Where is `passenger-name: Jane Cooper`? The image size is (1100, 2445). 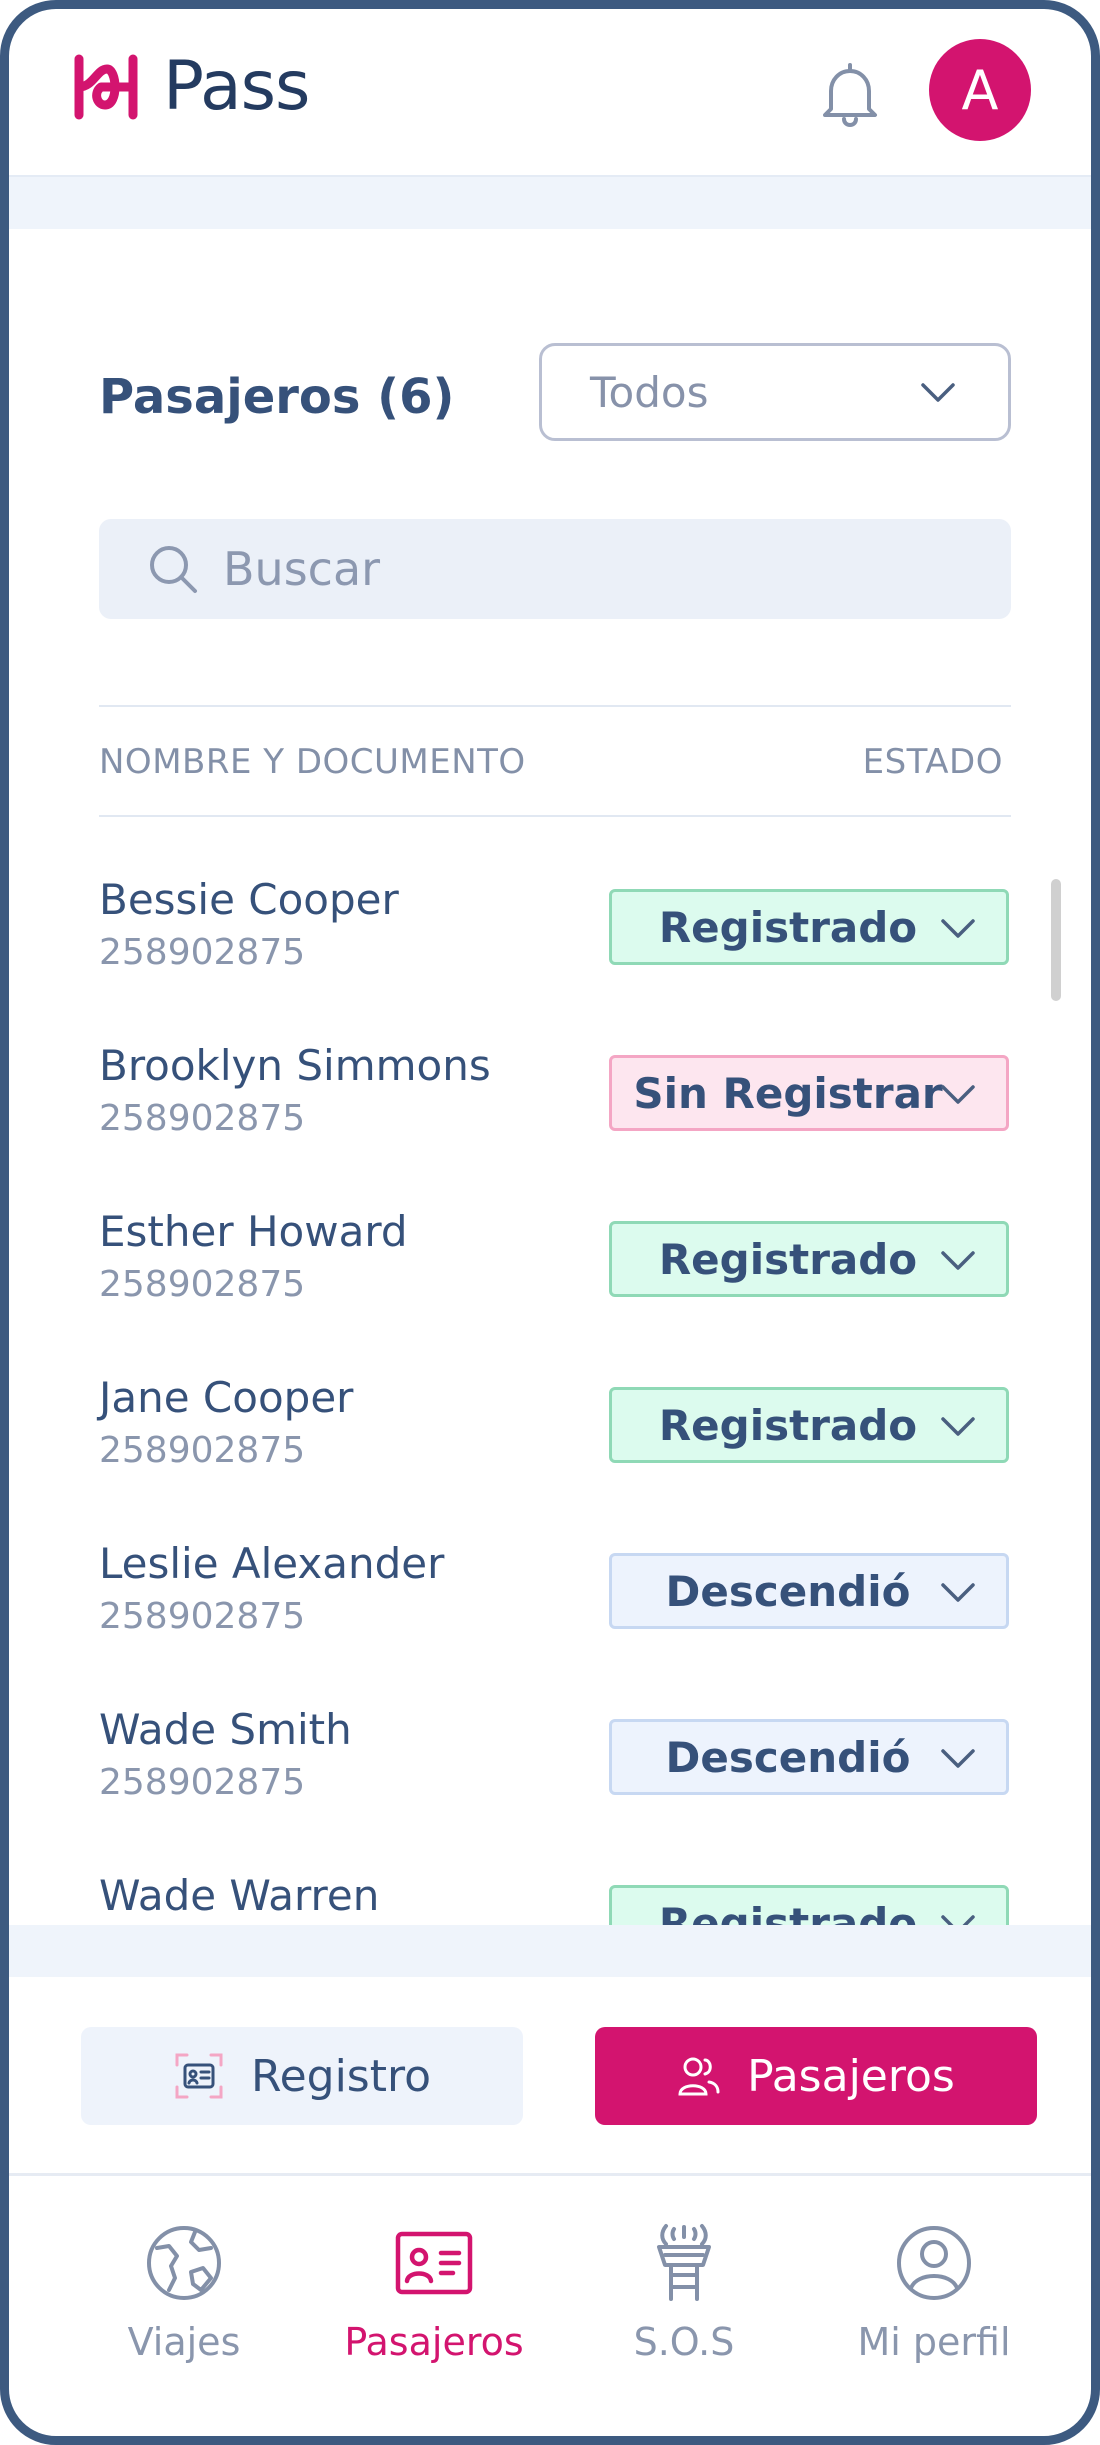
passenger-name: Jane Cooper is located at coordinates (226, 1397).